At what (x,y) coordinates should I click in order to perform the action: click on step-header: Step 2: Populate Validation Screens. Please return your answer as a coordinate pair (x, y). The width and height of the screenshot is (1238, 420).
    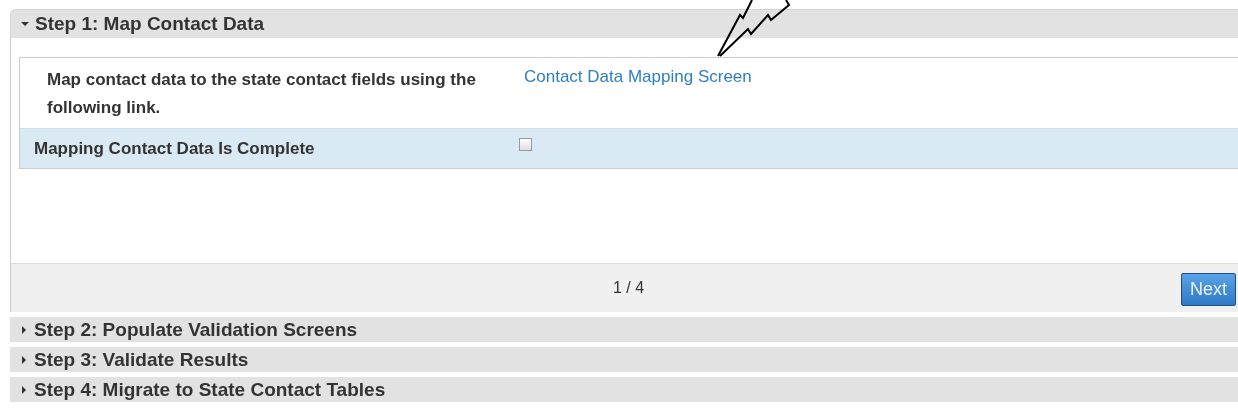
    Looking at the image, I should click on (624, 329).